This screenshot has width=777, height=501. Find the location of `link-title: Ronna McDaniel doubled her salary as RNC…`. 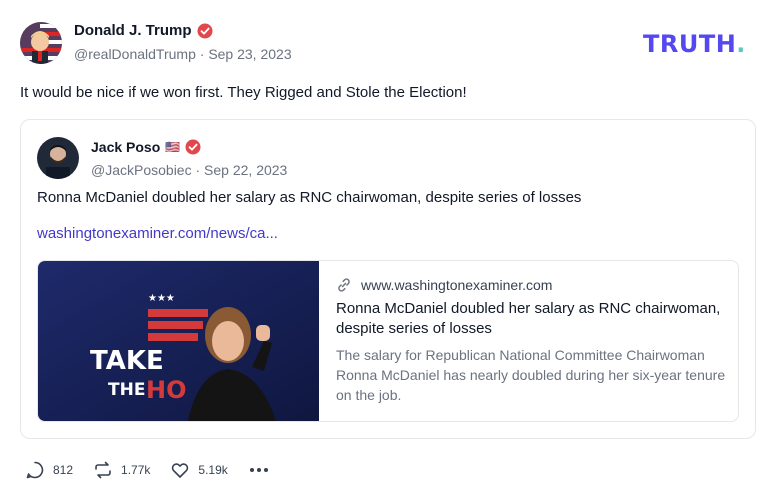

link-title: Ronna McDaniel doubled her salary as RNC… is located at coordinates (528, 318).